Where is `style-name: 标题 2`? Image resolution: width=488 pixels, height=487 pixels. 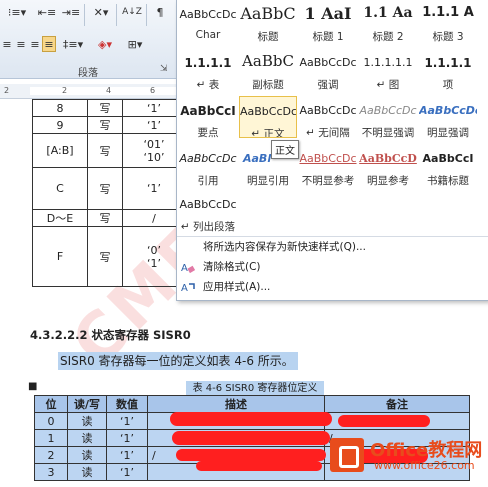 style-name: 标题 2 is located at coordinates (388, 36).